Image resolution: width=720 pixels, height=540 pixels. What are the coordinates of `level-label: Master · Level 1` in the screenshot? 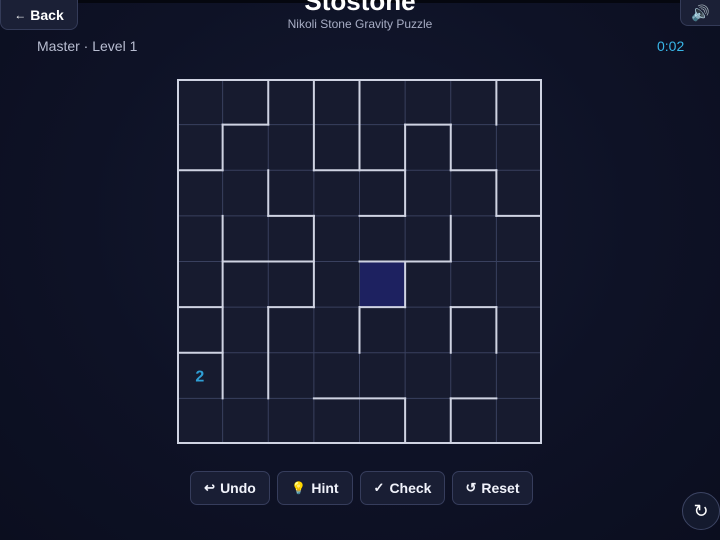 It's located at (87, 46).